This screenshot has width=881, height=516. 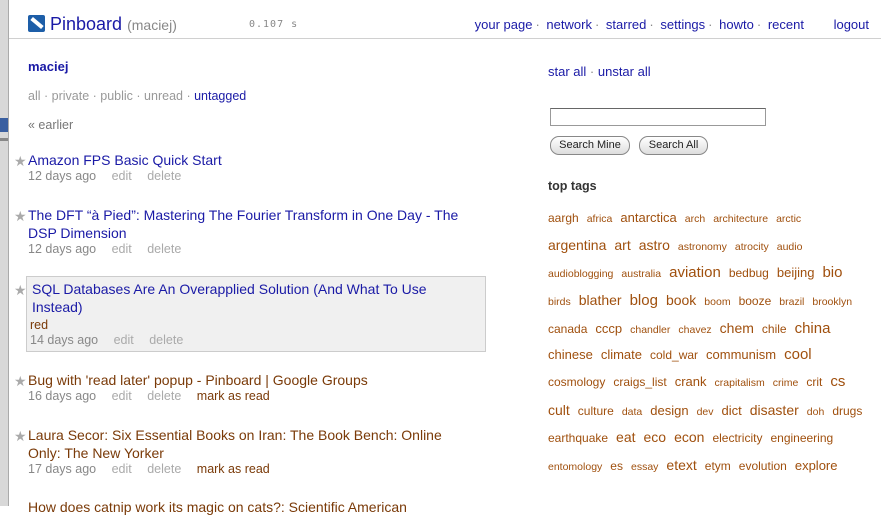 What do you see at coordinates (681, 465) in the screenshot?
I see `tag-link: etext` at bounding box center [681, 465].